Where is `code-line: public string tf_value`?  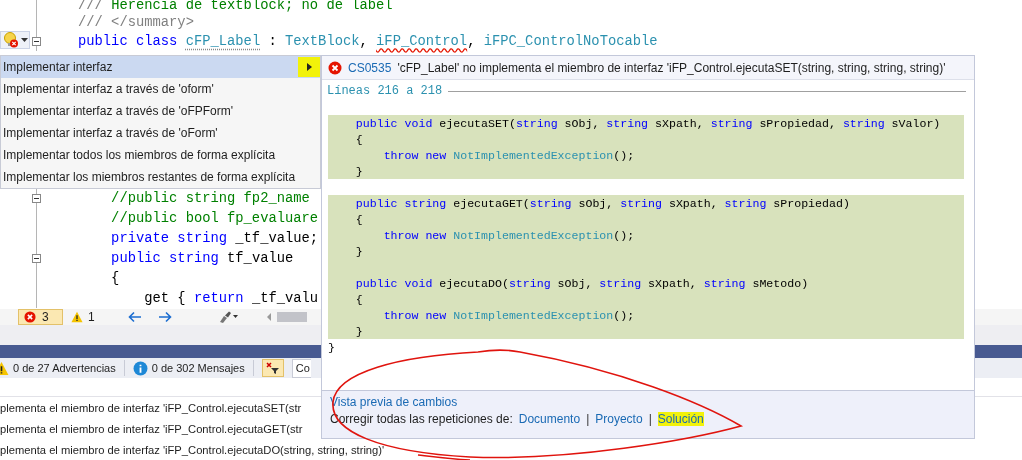 code-line: public string tf_value is located at coordinates (202, 258).